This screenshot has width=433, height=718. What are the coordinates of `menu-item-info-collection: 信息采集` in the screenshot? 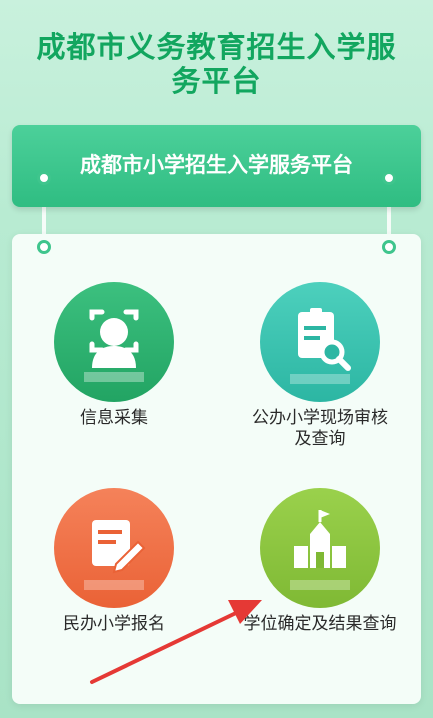 It's located at (114, 355).